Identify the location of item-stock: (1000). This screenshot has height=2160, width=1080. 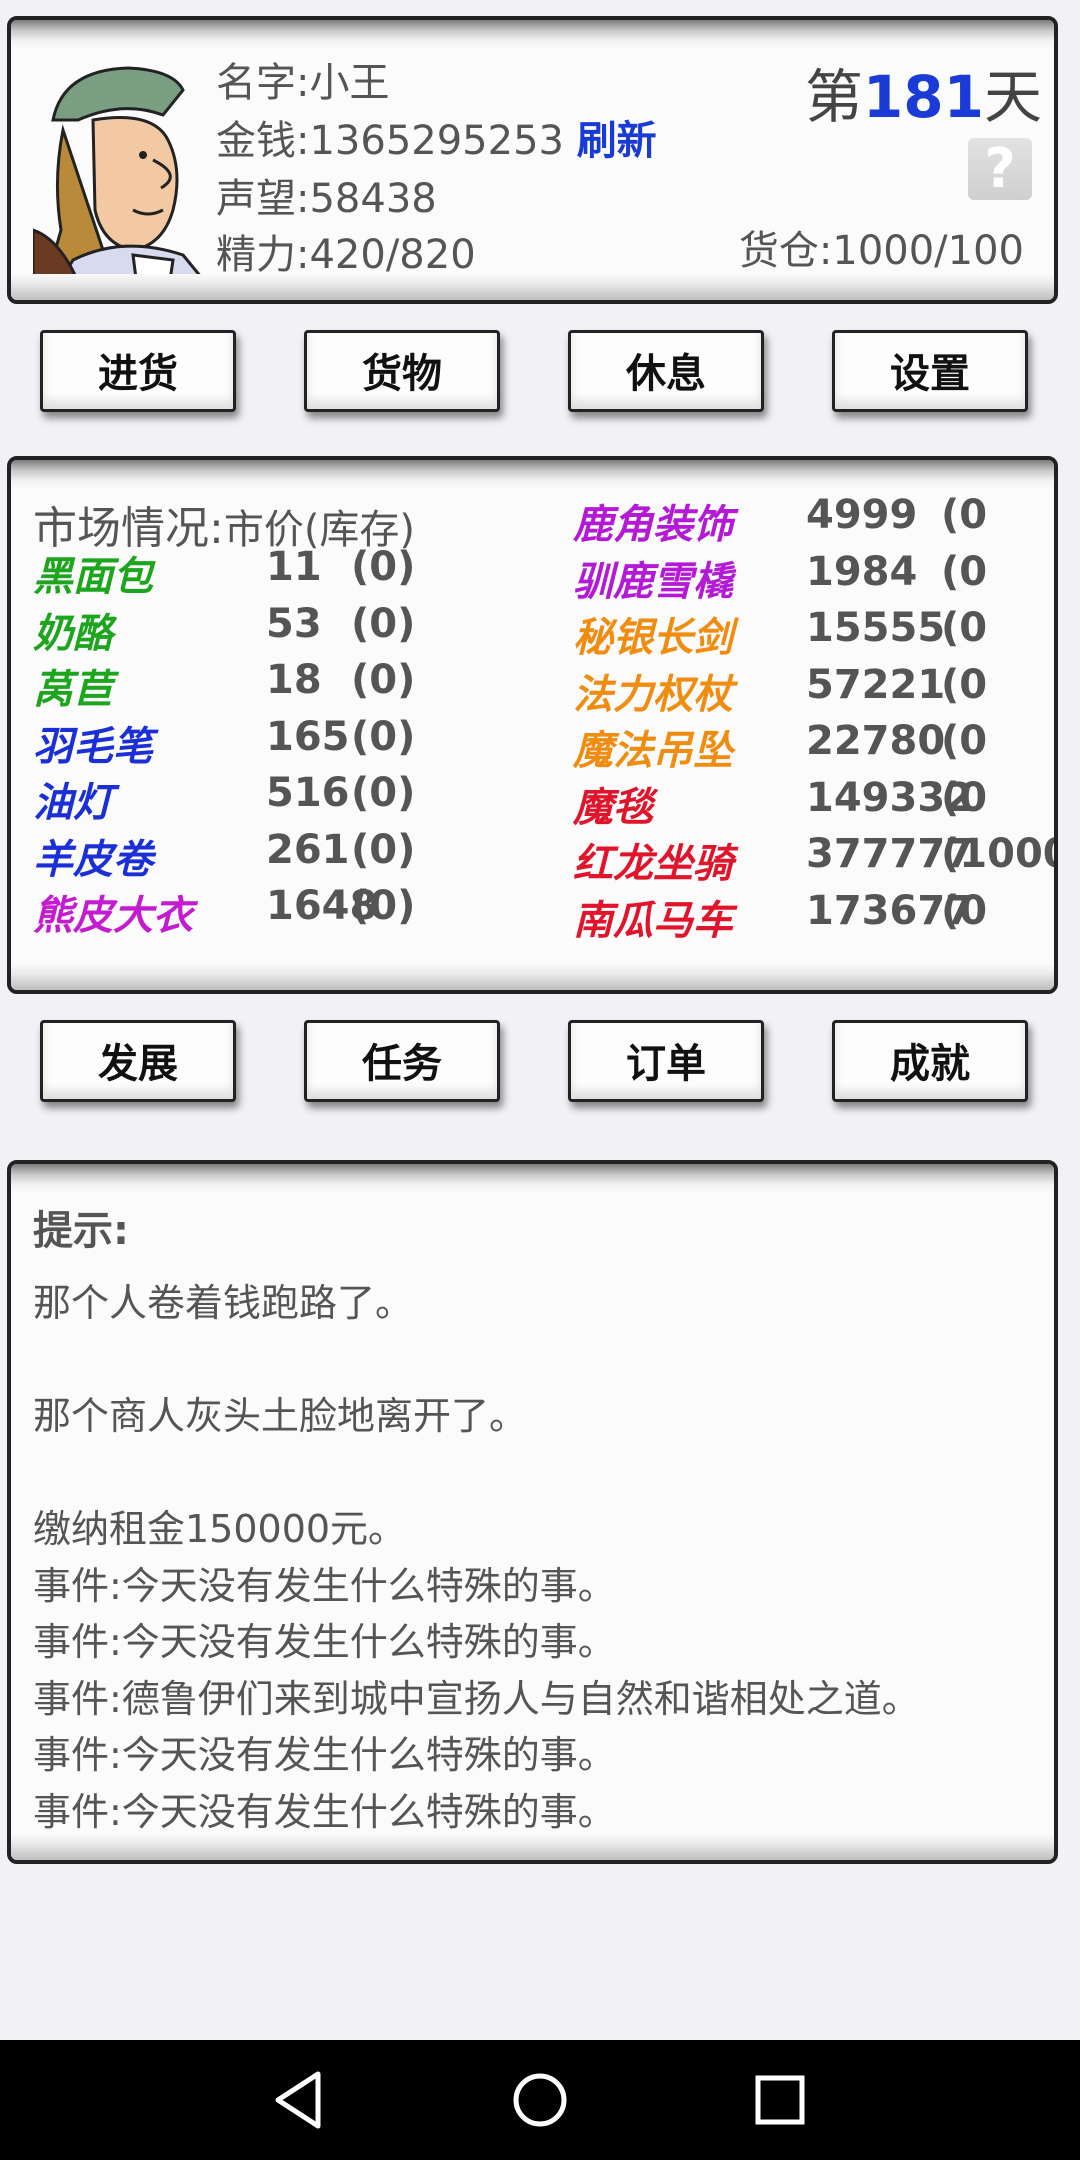
(997, 854).